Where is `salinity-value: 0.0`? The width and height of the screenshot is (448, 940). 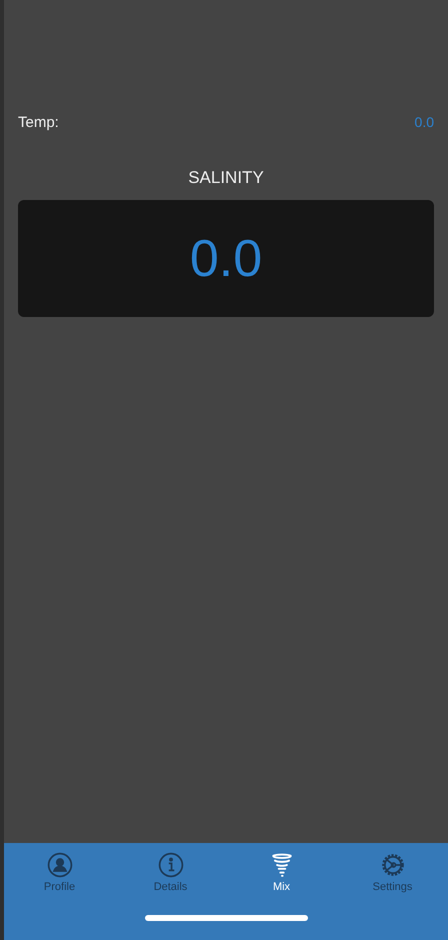 salinity-value: 0.0 is located at coordinates (226, 258).